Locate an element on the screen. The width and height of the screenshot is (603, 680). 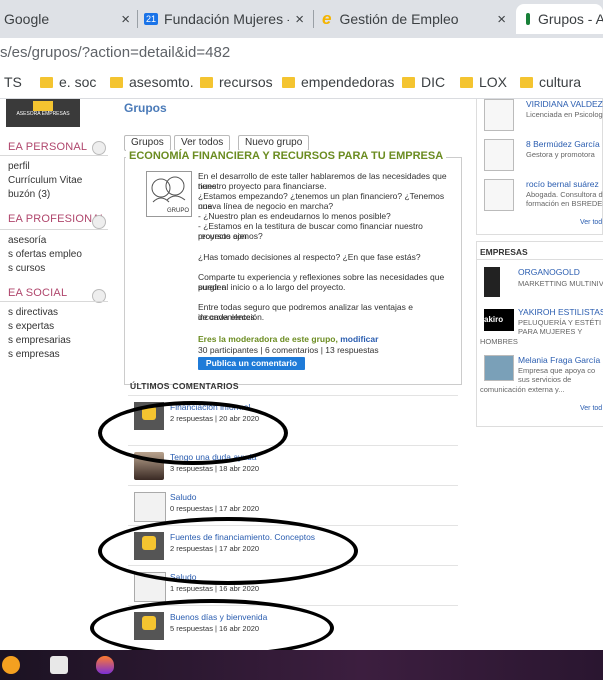
company-desc: PELUQUERÍA Y ESTÉTI is located at coordinates (560, 322).